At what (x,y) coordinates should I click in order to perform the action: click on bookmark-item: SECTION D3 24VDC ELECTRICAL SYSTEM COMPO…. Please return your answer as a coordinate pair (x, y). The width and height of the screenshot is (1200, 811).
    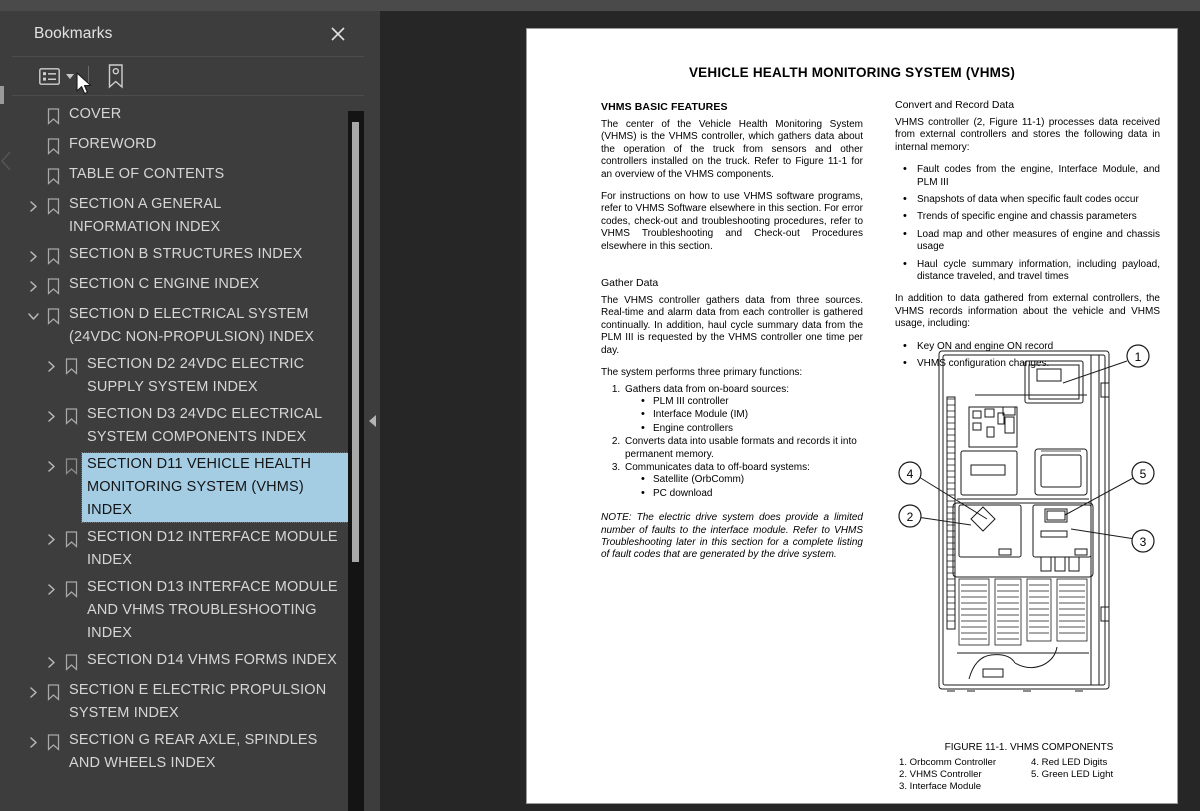
    Looking at the image, I should click on (180, 426).